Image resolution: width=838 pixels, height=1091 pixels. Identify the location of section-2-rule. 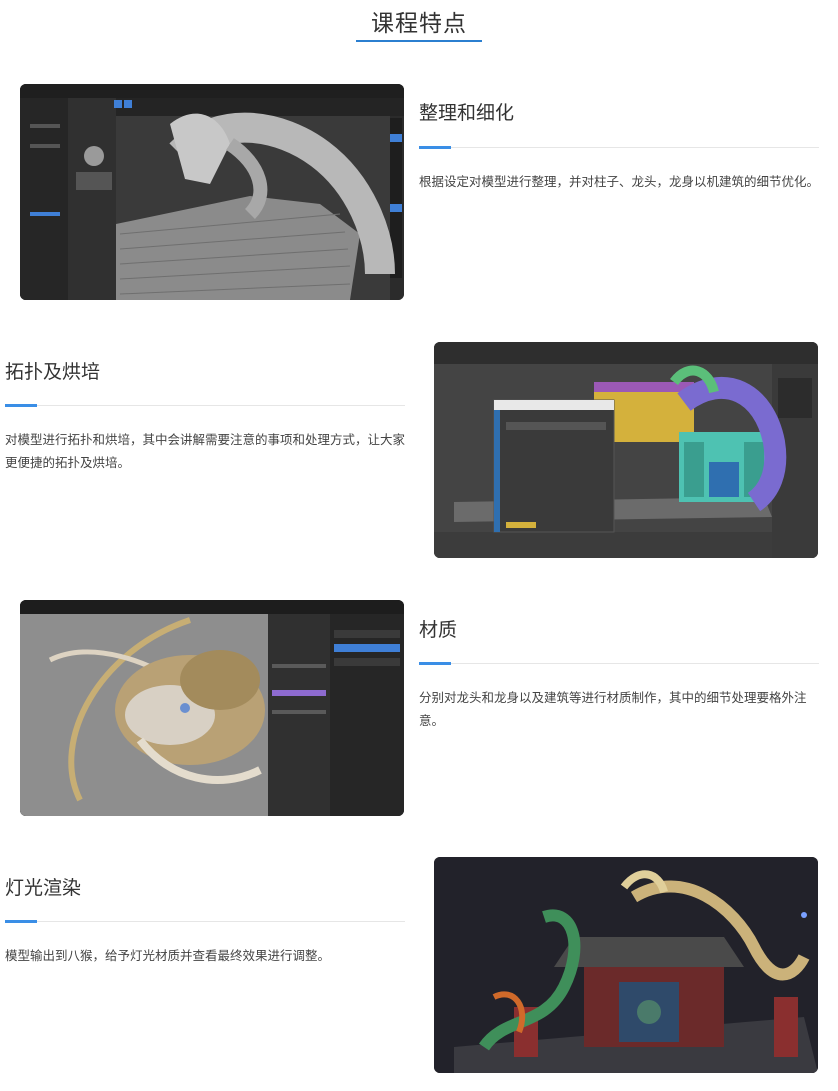
(205, 405).